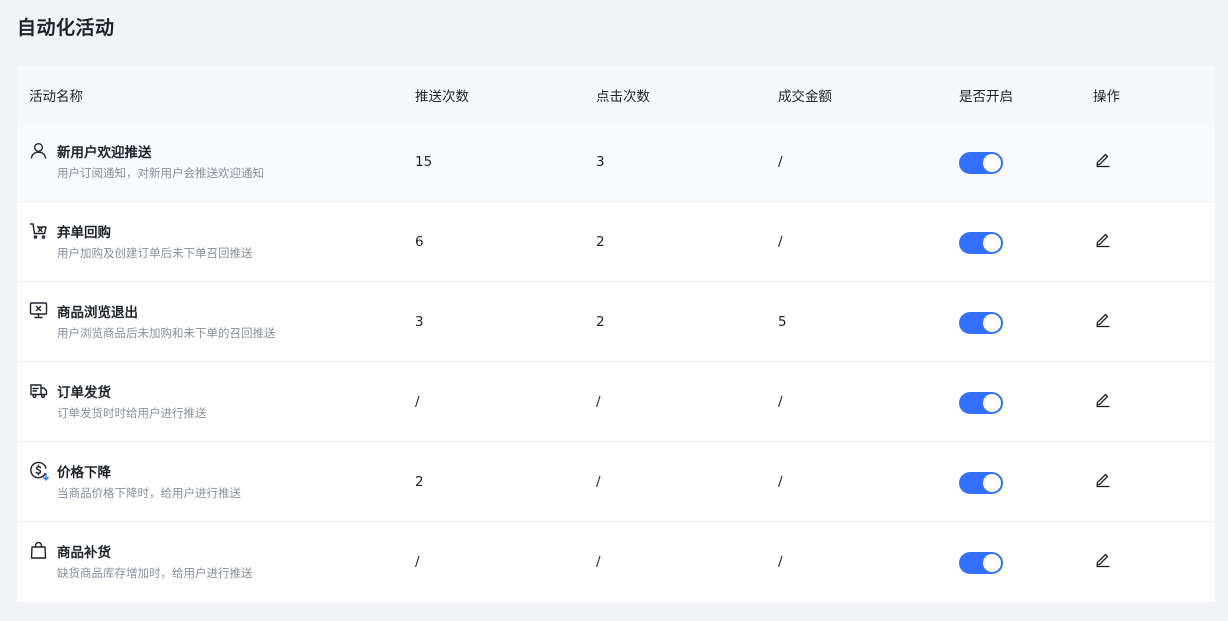 The image size is (1228, 621). What do you see at coordinates (600, 162) in the screenshot?
I see `click-count: 3` at bounding box center [600, 162].